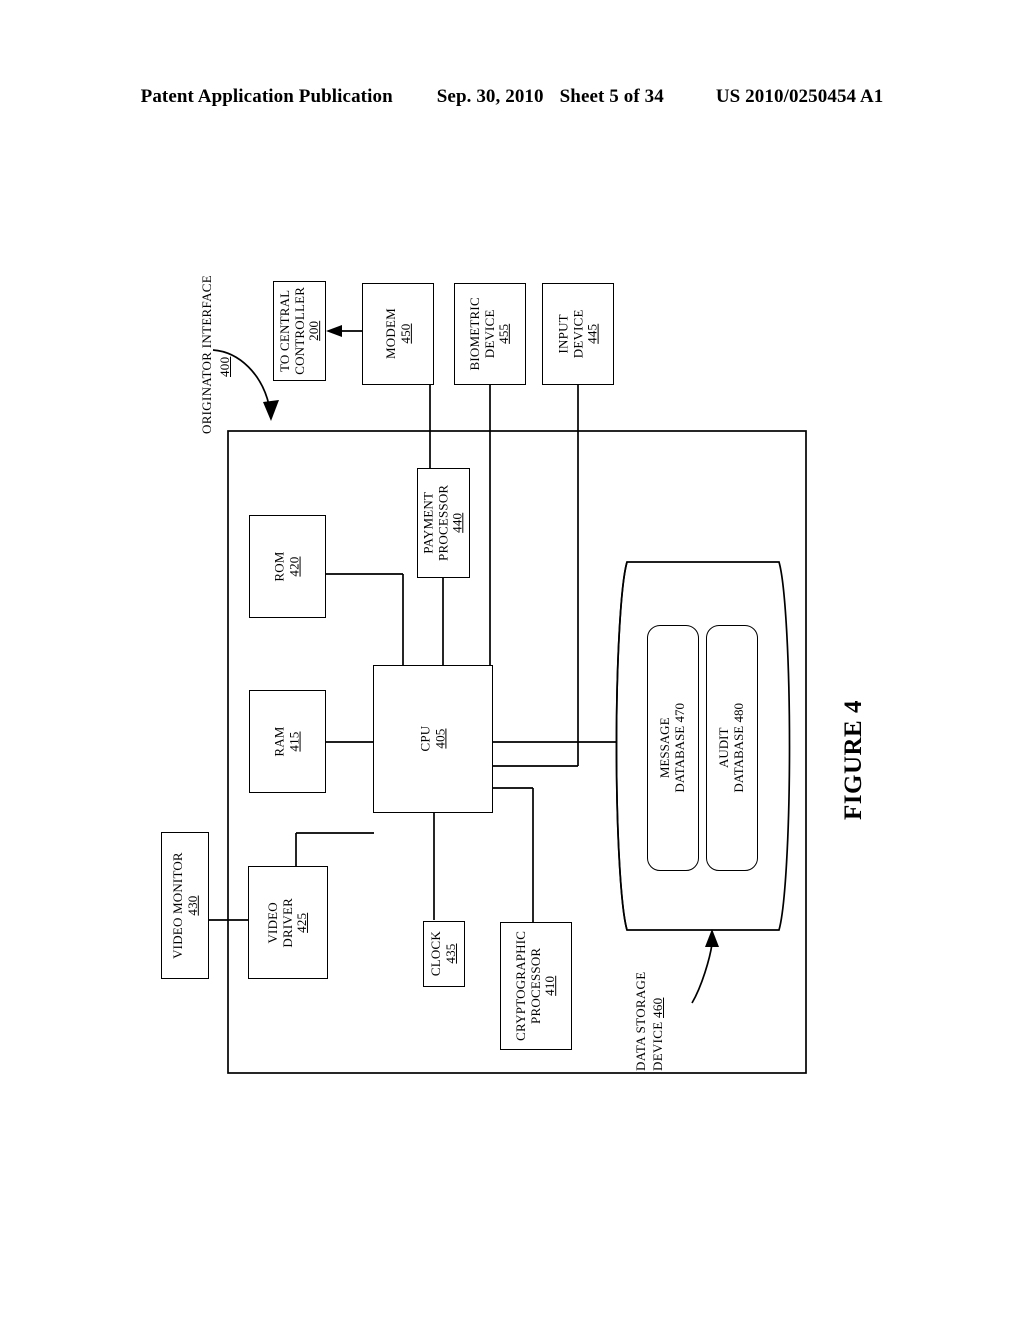 This screenshot has height=1320, width=1024. I want to click on message-db-ref: 470, so click(680, 713).